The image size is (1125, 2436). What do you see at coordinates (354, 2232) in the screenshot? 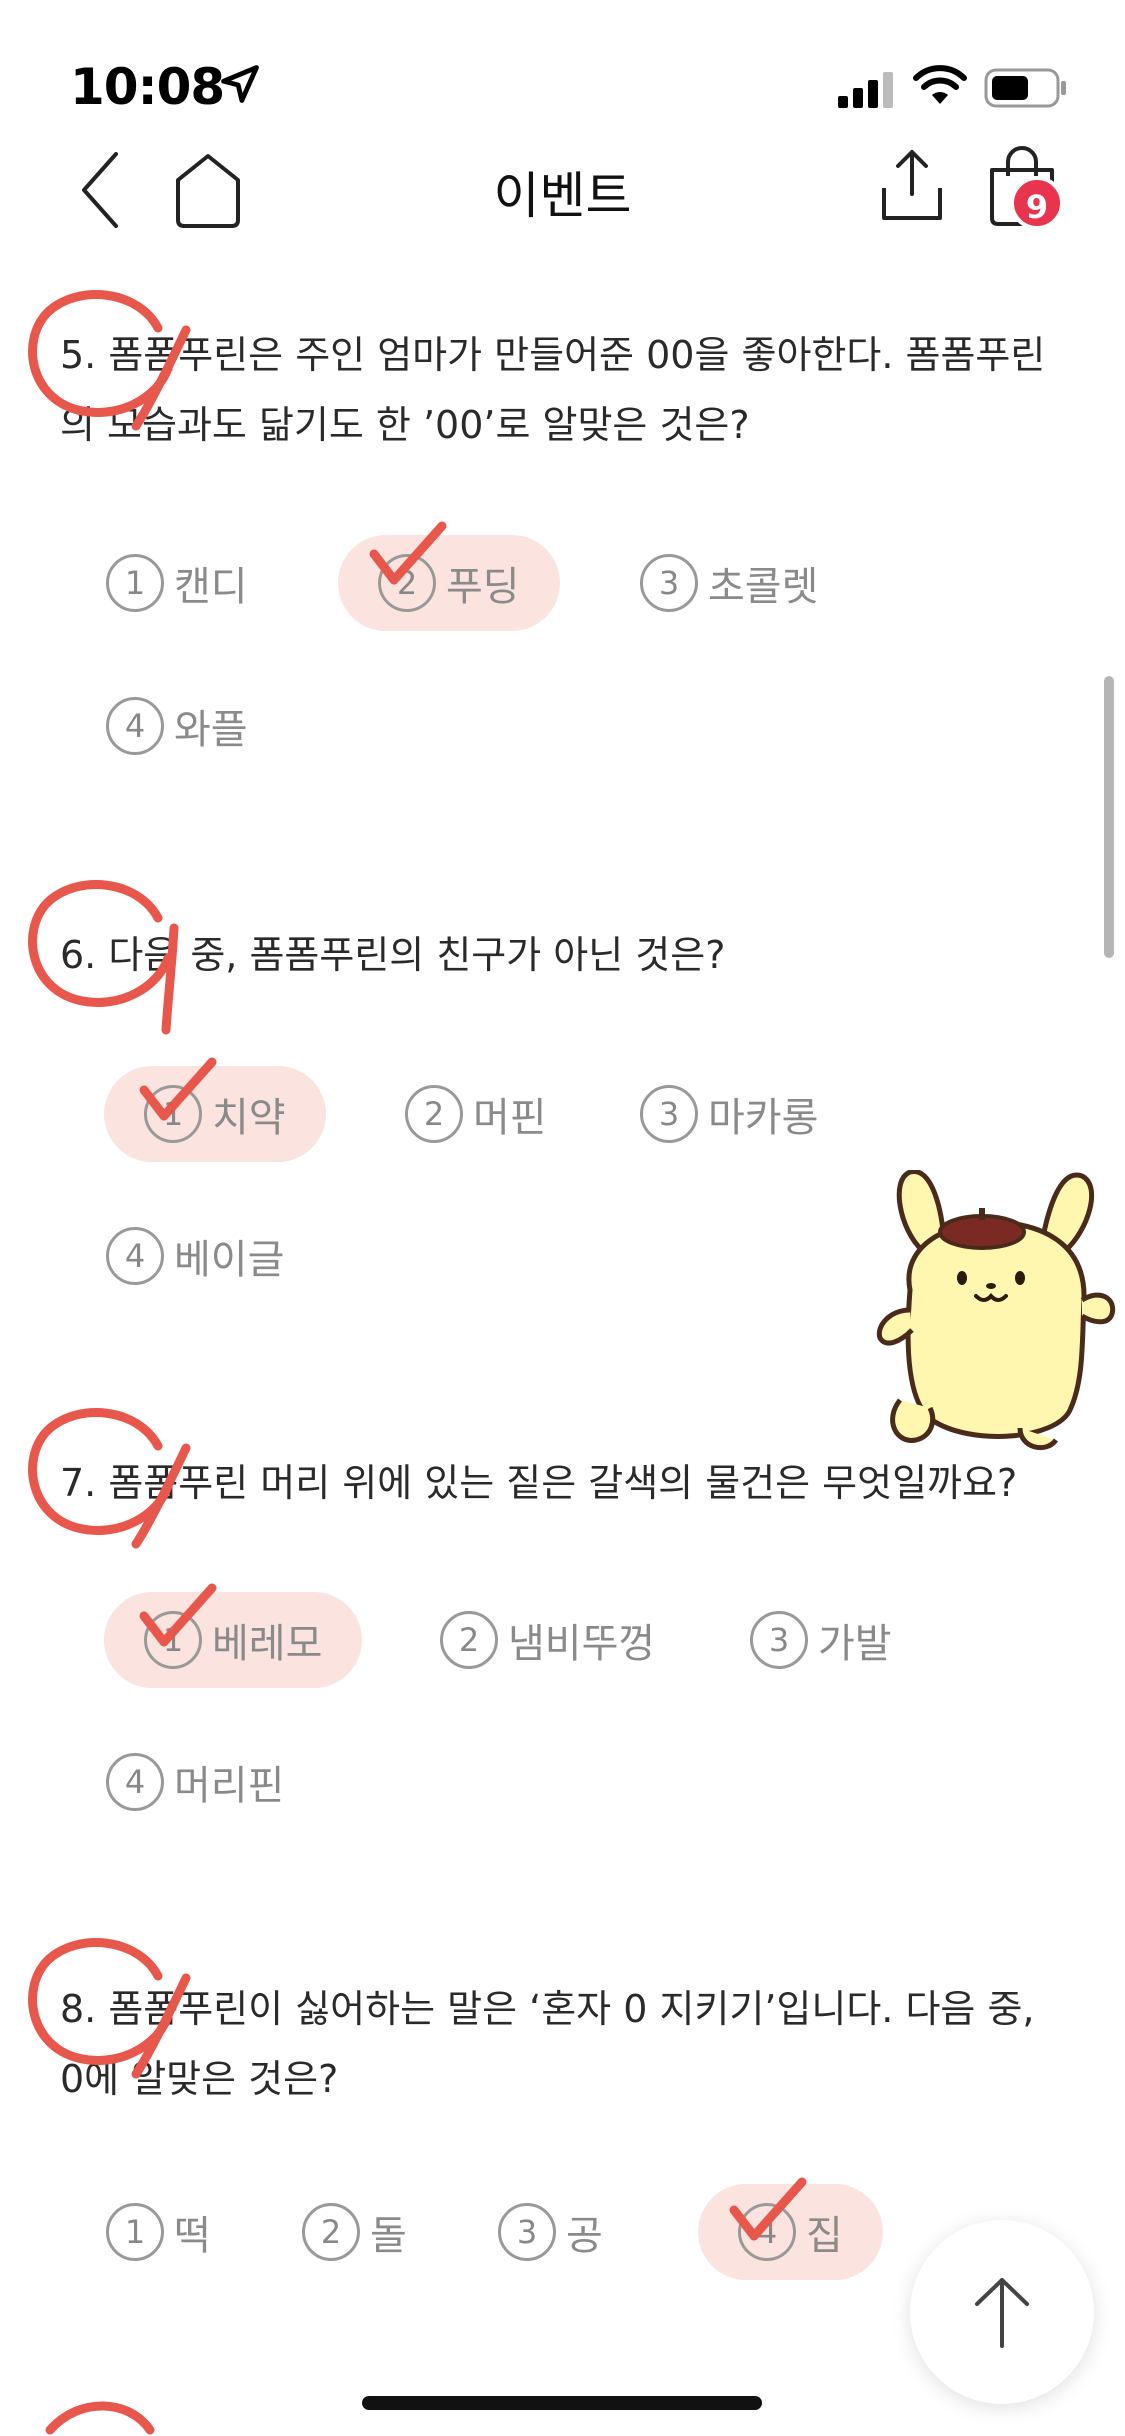
I see `option-2: 2 돌` at bounding box center [354, 2232].